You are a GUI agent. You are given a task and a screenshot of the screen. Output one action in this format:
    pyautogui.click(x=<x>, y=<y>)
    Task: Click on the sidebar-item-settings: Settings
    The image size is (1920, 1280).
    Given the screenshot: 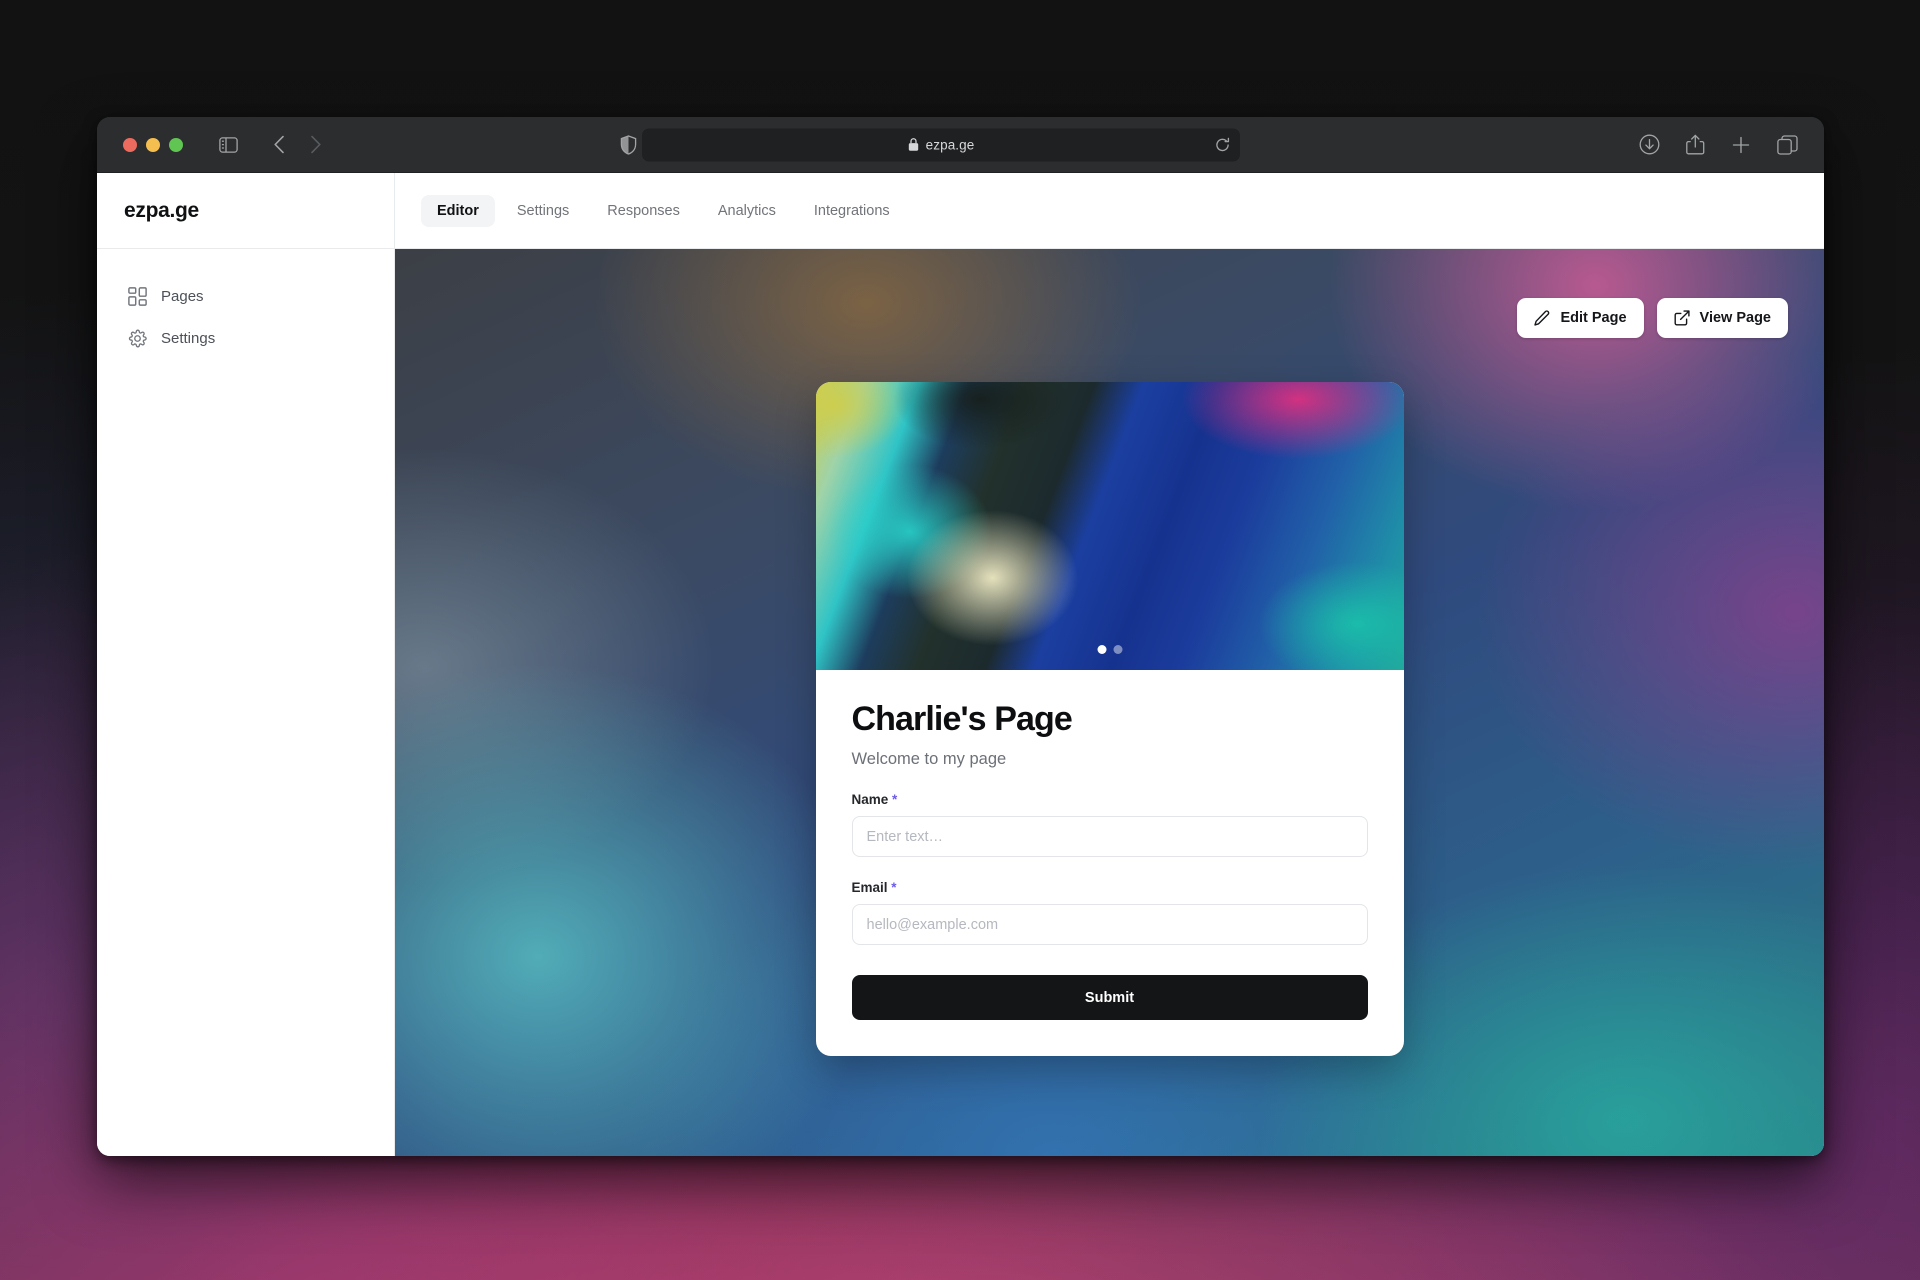 What is the action you would take?
    pyautogui.click(x=245, y=338)
    